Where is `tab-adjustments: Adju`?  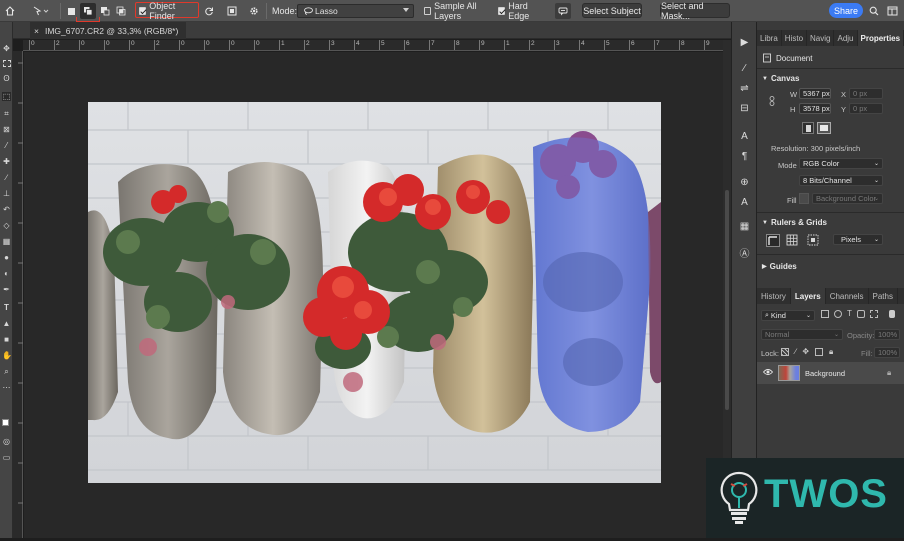
tab-adjustments: Adju is located at coordinates (845, 38).